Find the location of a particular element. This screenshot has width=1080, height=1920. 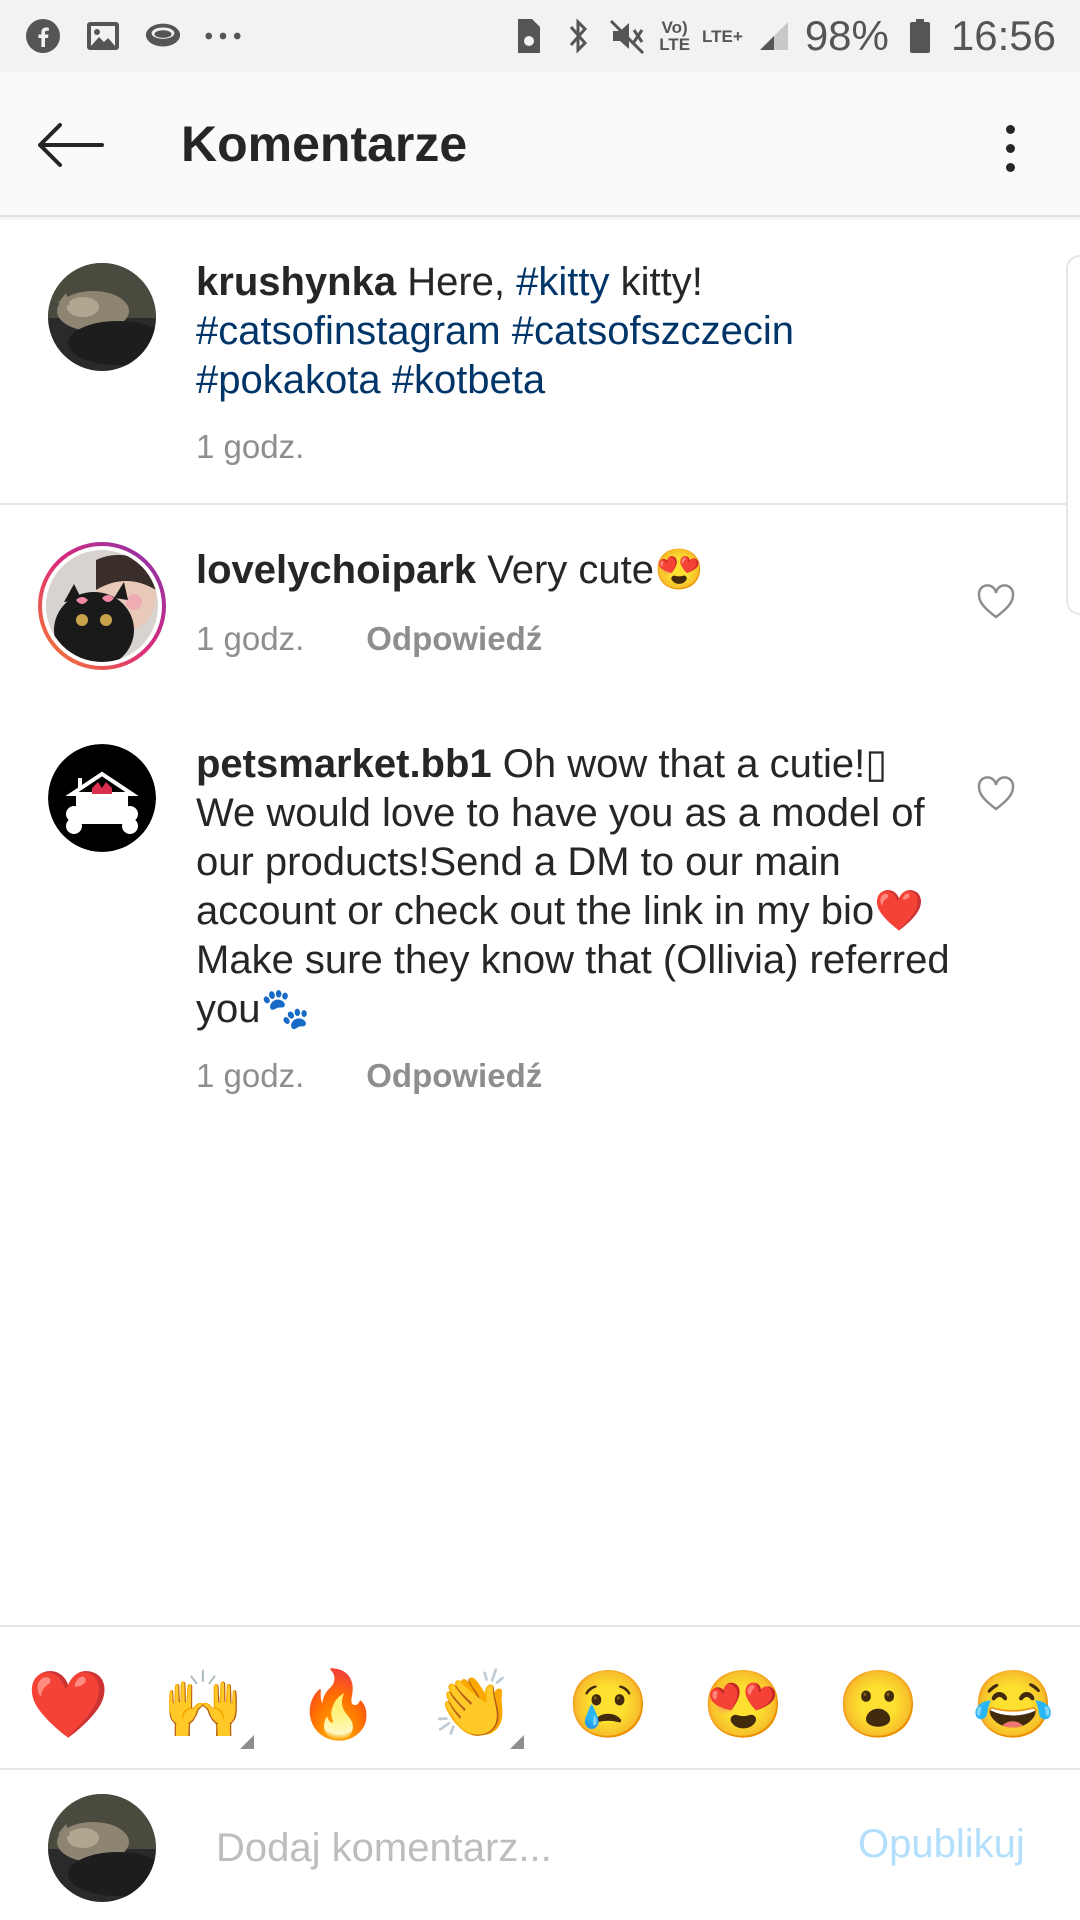

top-app-bar: Komentarze is located at coordinates (540, 144).